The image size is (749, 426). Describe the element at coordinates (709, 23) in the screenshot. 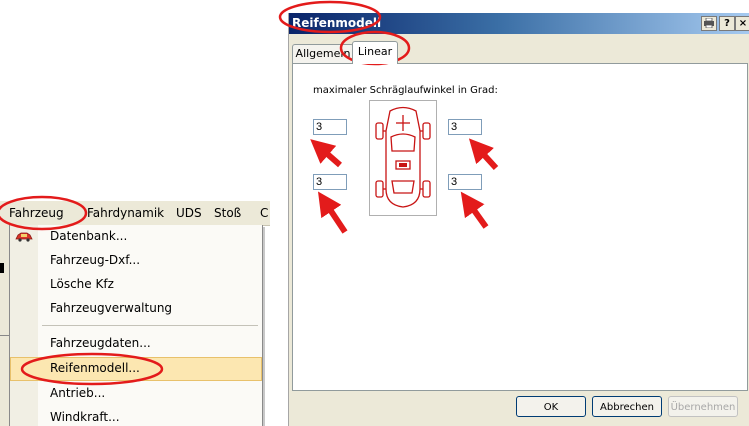

I see `print-icon` at that location.